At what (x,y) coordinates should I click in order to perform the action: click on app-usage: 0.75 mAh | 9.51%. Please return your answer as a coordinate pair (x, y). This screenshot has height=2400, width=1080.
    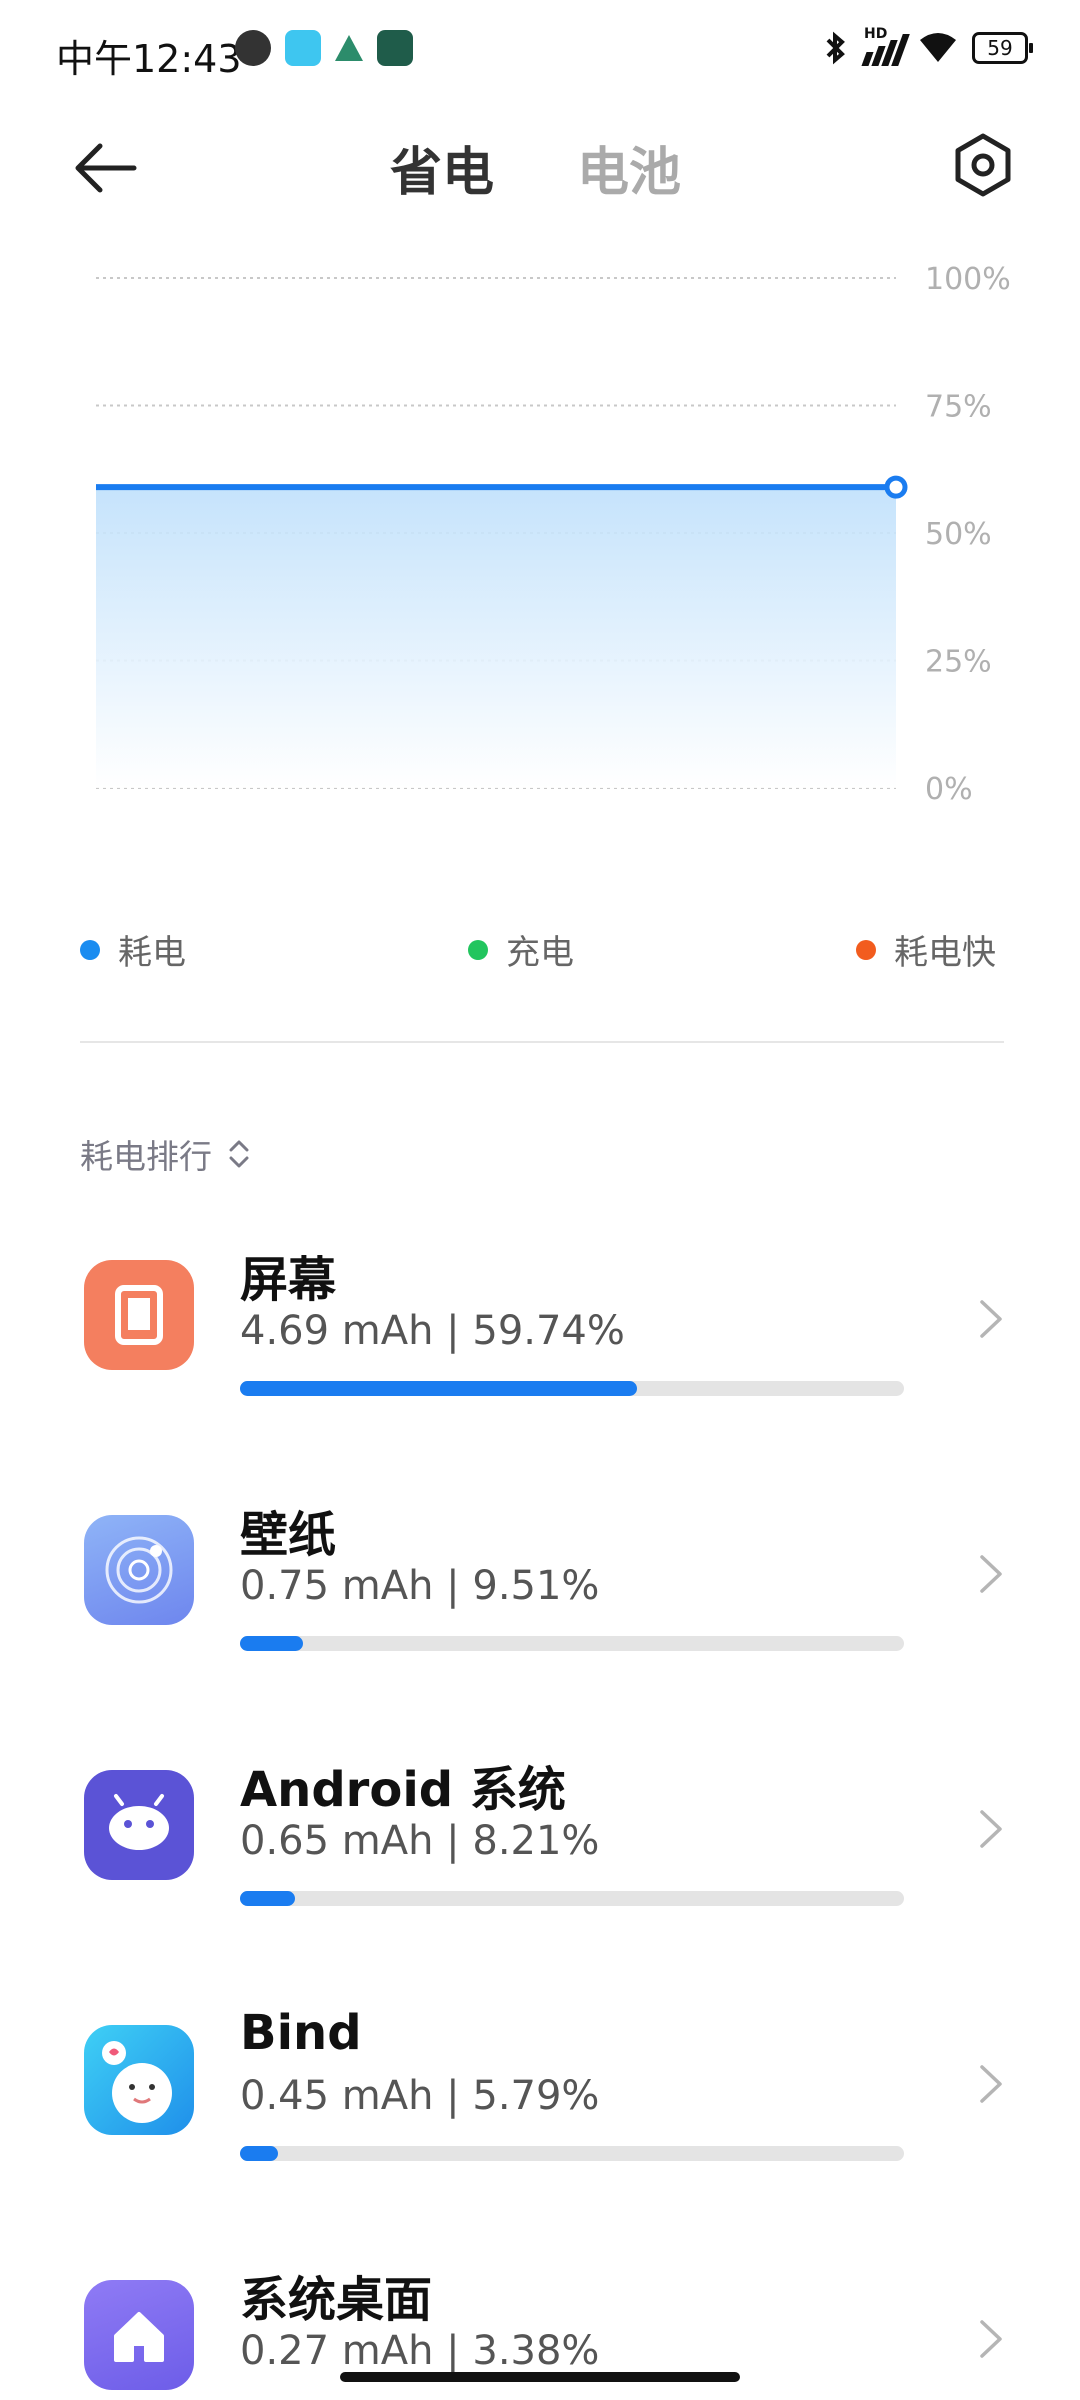
    Looking at the image, I should click on (420, 1586).